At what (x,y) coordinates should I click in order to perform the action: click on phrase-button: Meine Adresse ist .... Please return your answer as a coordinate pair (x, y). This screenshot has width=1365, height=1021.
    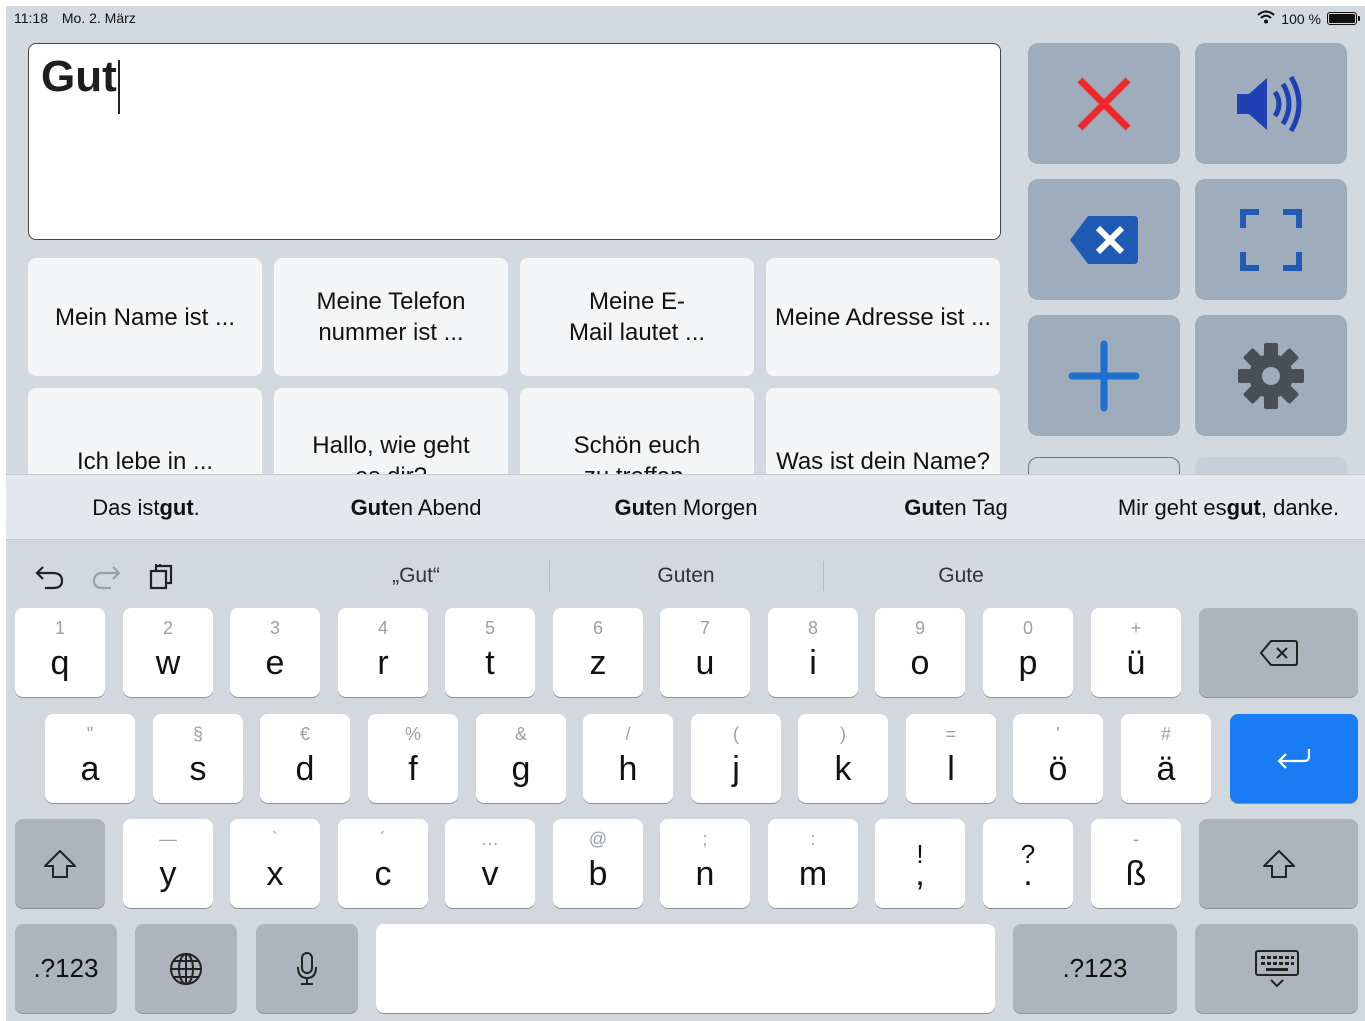
    Looking at the image, I should click on (883, 317).